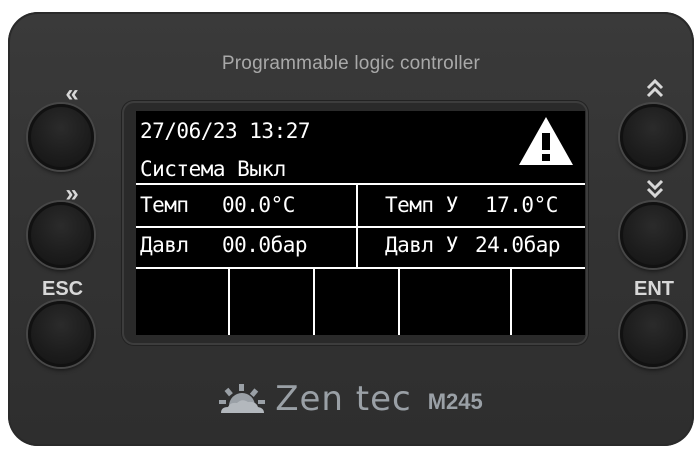 The image size is (700, 450). I want to click on brand-name: Zen tec, so click(343, 399).